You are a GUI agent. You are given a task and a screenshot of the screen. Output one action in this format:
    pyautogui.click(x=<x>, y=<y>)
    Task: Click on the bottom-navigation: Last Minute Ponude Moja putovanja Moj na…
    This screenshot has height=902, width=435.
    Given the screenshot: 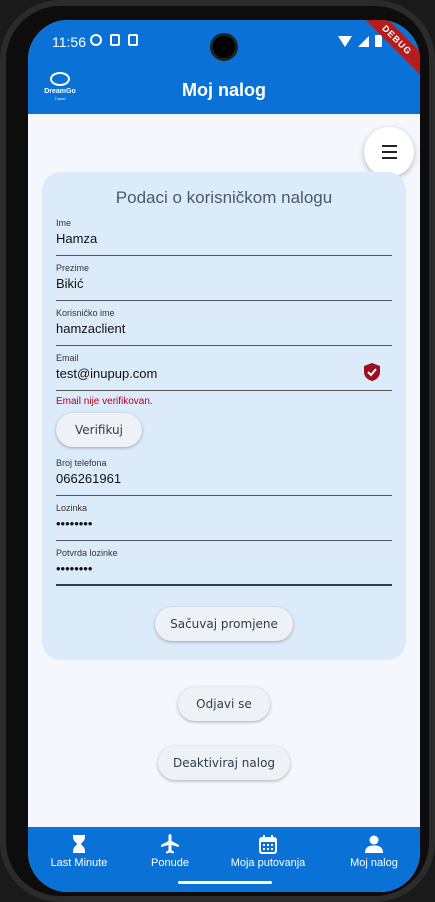 What is the action you would take?
    pyautogui.click(x=224, y=859)
    